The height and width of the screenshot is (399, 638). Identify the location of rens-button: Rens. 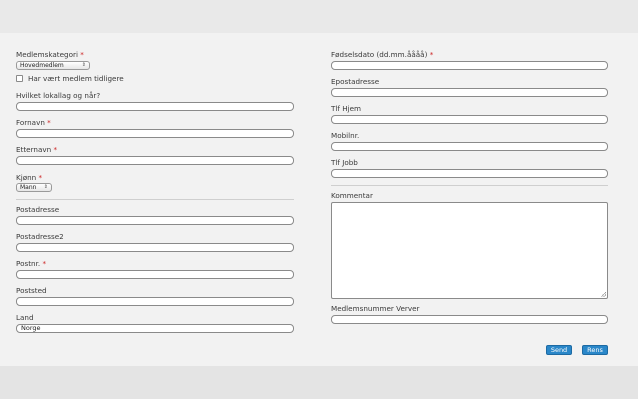
(595, 350).